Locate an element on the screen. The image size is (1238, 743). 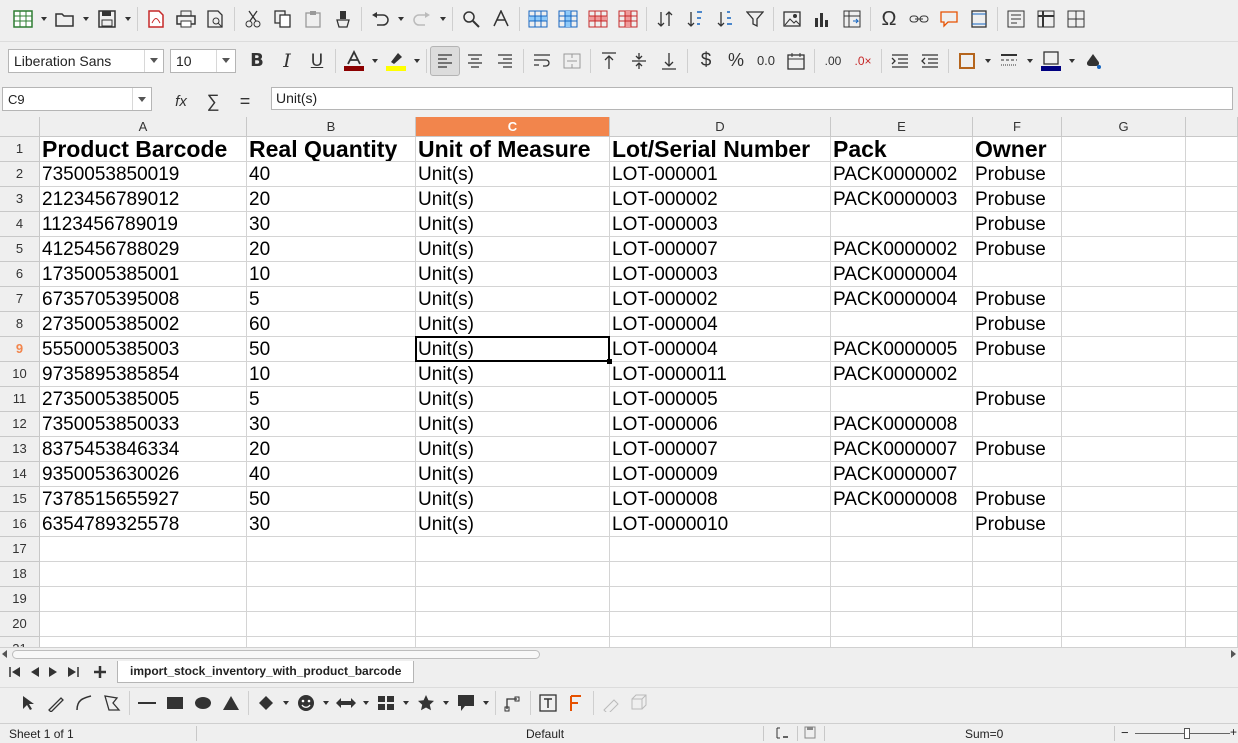
document-modified-icon is located at coordinates (810, 734).